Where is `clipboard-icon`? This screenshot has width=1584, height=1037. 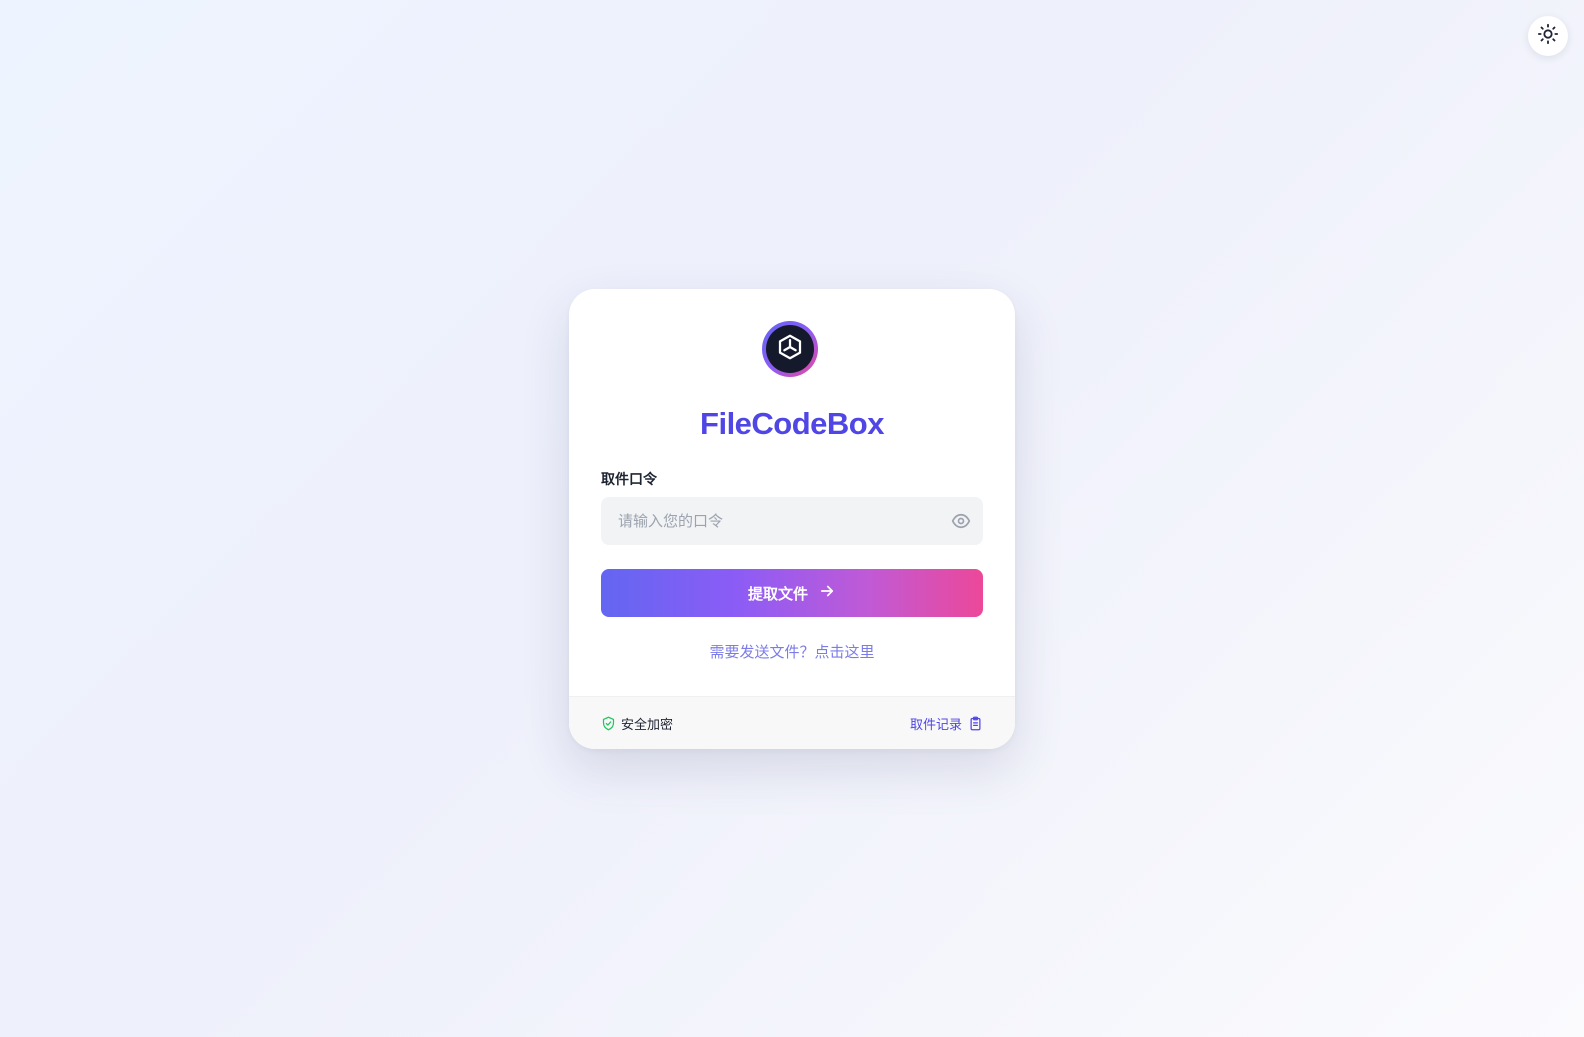 clipboard-icon is located at coordinates (975, 723).